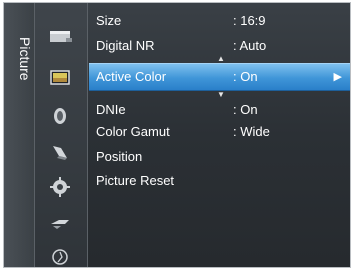 This screenshot has height=269, width=359. What do you see at coordinates (25, 59) in the screenshot?
I see `menu-category-title: Picture` at bounding box center [25, 59].